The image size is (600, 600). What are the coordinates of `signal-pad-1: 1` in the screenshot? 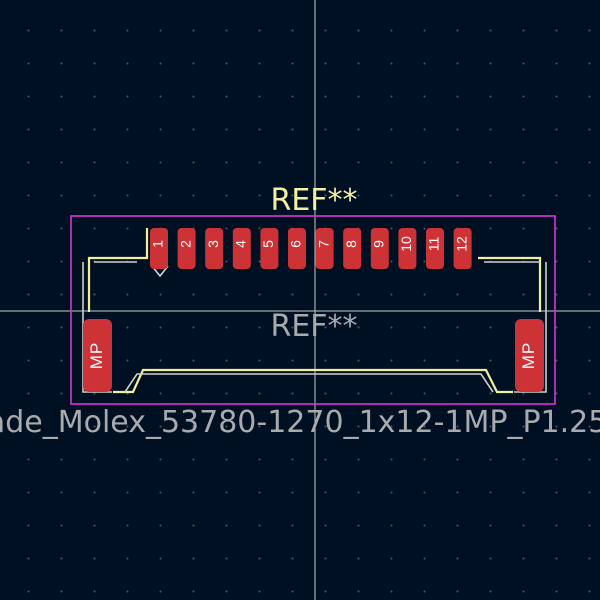 It's located at (159, 248).